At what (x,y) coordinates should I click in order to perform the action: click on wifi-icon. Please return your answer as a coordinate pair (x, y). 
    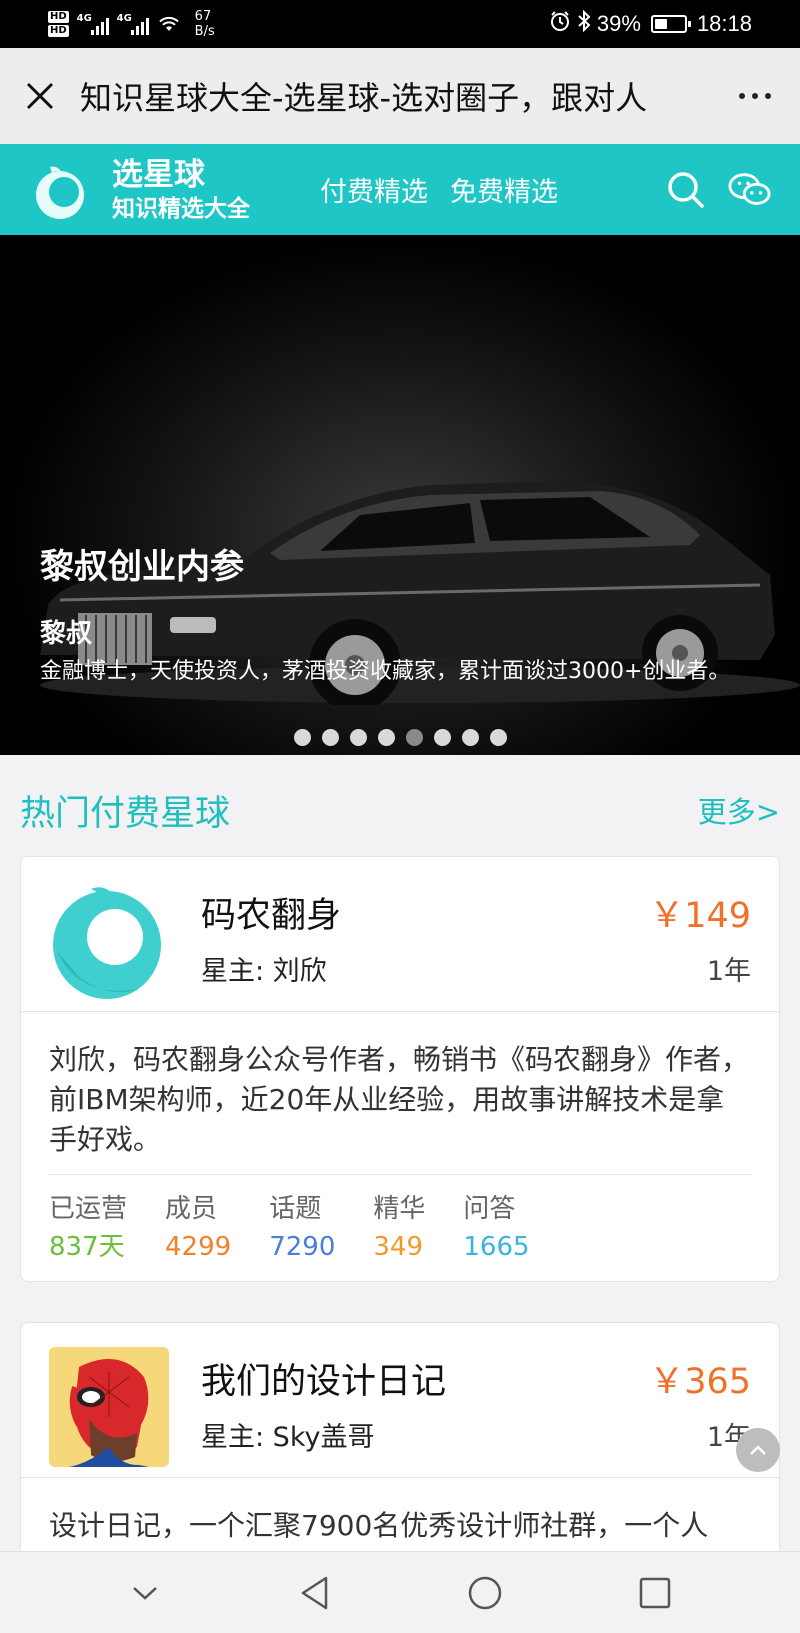
    Looking at the image, I should click on (169, 24).